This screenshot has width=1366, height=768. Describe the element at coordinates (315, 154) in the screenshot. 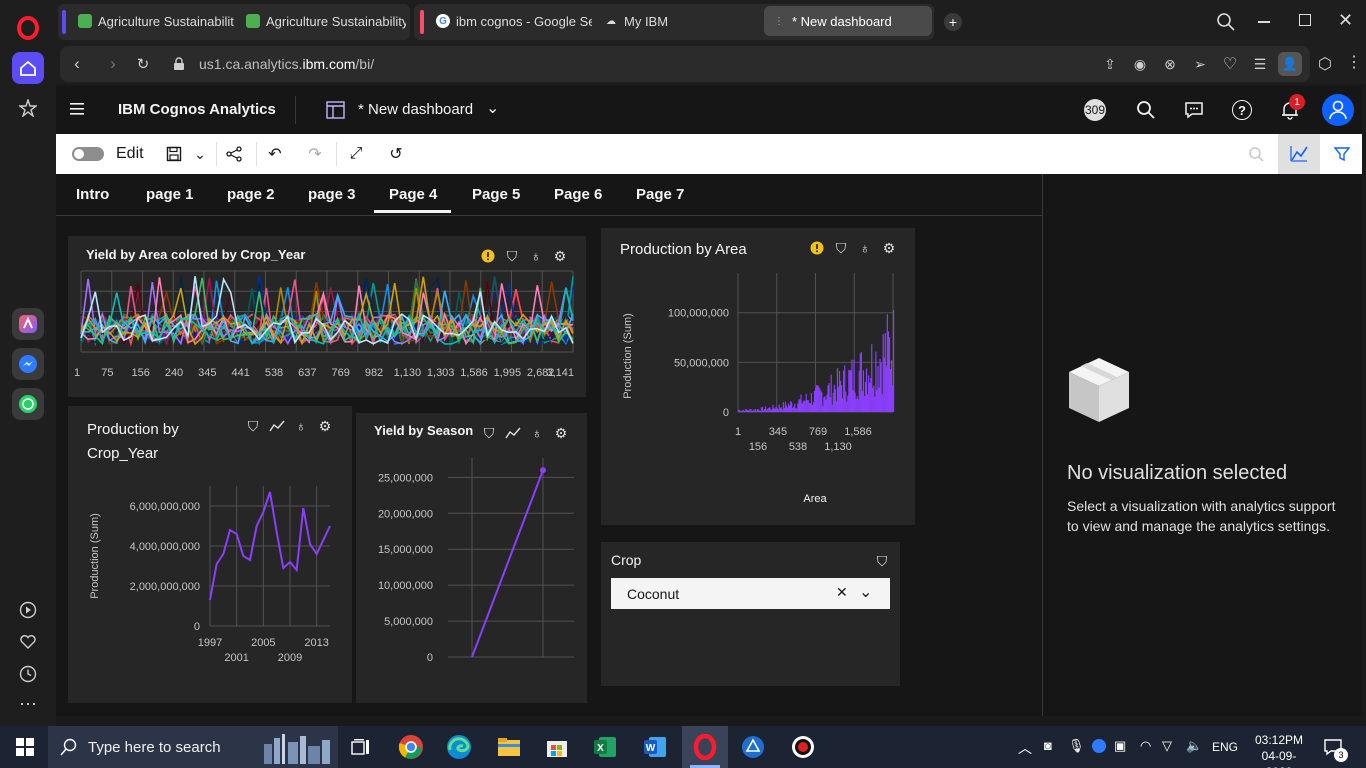

I see `redo-icon: ↷` at that location.